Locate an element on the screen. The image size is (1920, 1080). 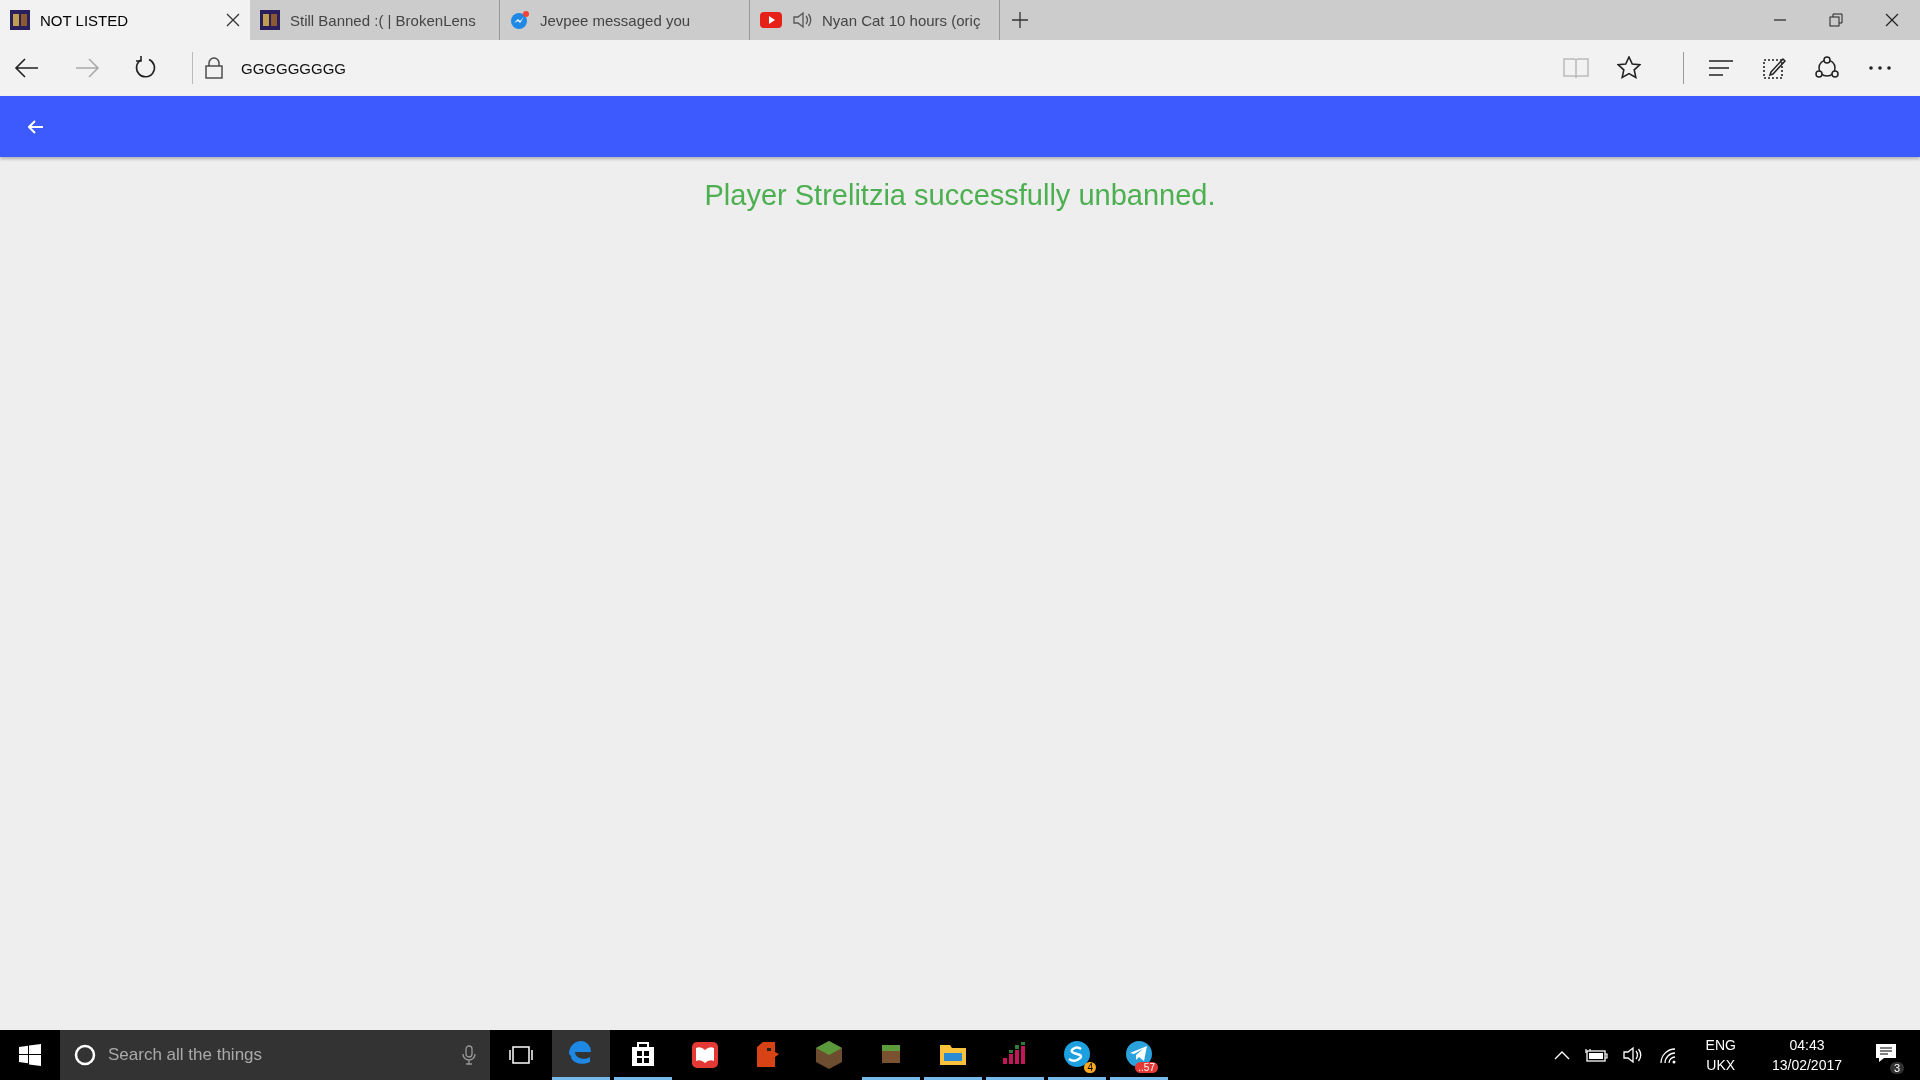
wifi-icon is located at coordinates (1667, 1055).